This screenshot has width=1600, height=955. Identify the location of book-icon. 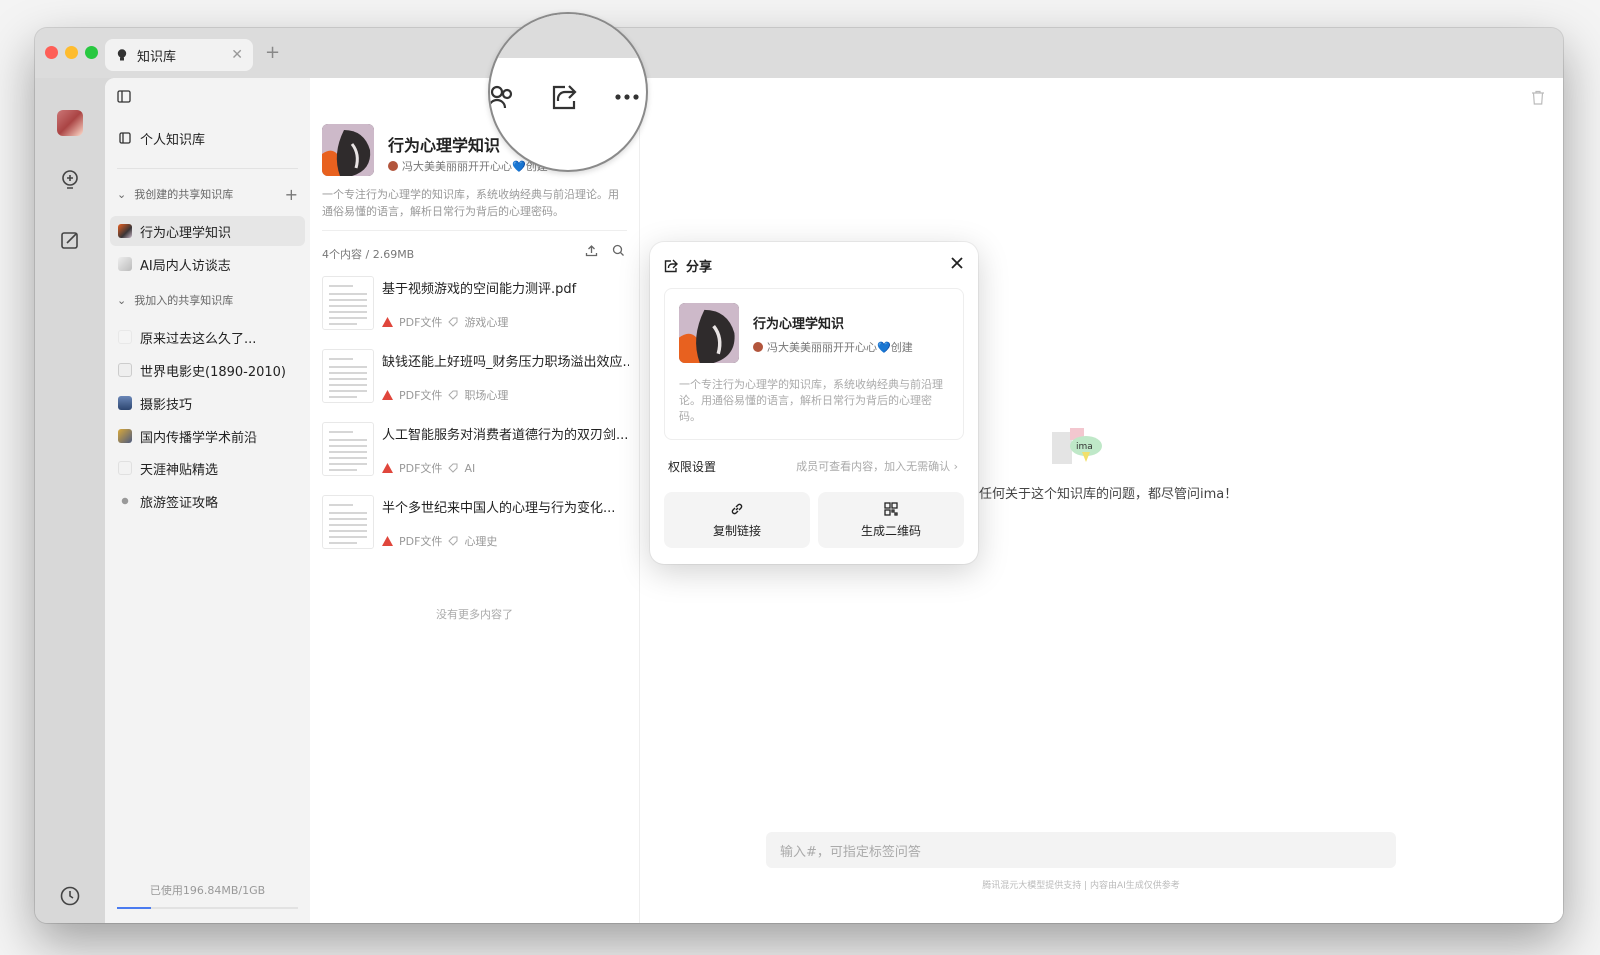
(125, 138).